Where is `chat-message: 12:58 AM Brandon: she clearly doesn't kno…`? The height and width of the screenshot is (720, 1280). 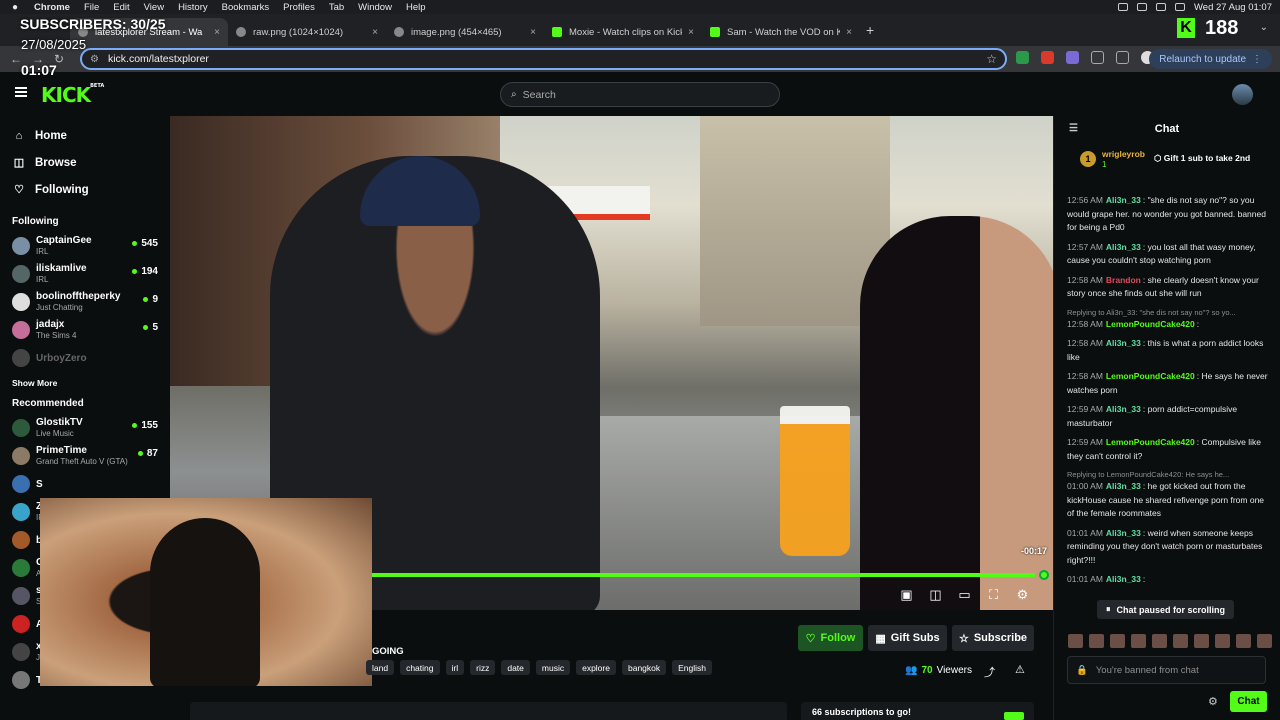 chat-message: 12:58 AM Brandon: she clearly doesn't kno… is located at coordinates (1168, 287).